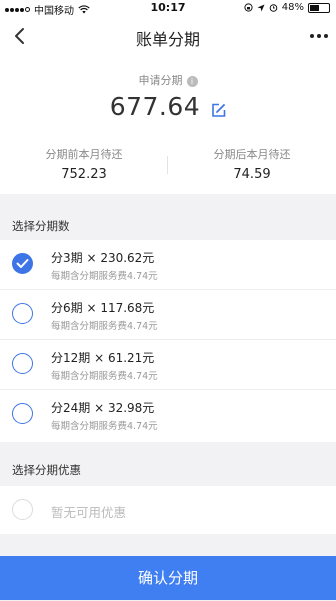 Image resolution: width=336 pixels, height=601 pixels. What do you see at coordinates (155, 106) in the screenshot?
I see `apply-amount: 677.64` at bounding box center [155, 106].